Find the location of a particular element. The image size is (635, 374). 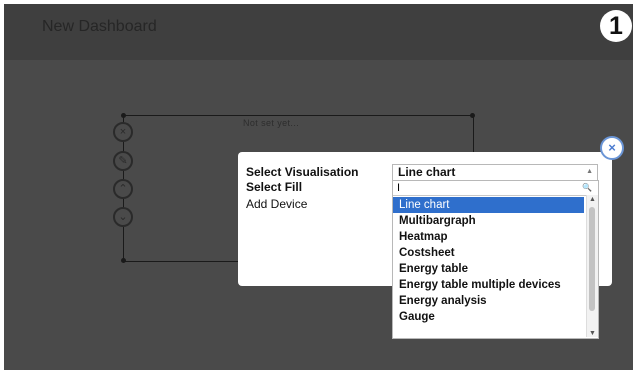

add-device-link: Add Device is located at coordinates (276, 204).